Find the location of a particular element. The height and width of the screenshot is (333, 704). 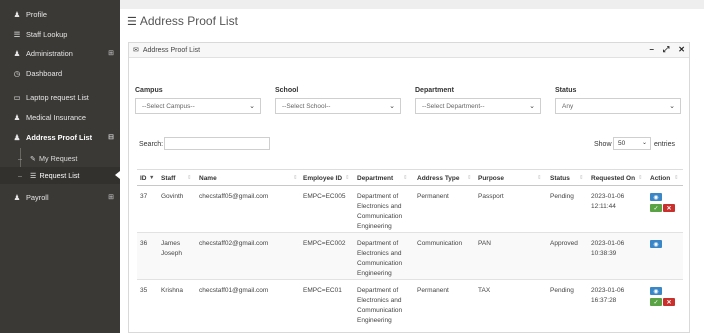

cell-requested-on: 2023-01-06 10:38:39 is located at coordinates (608, 248).